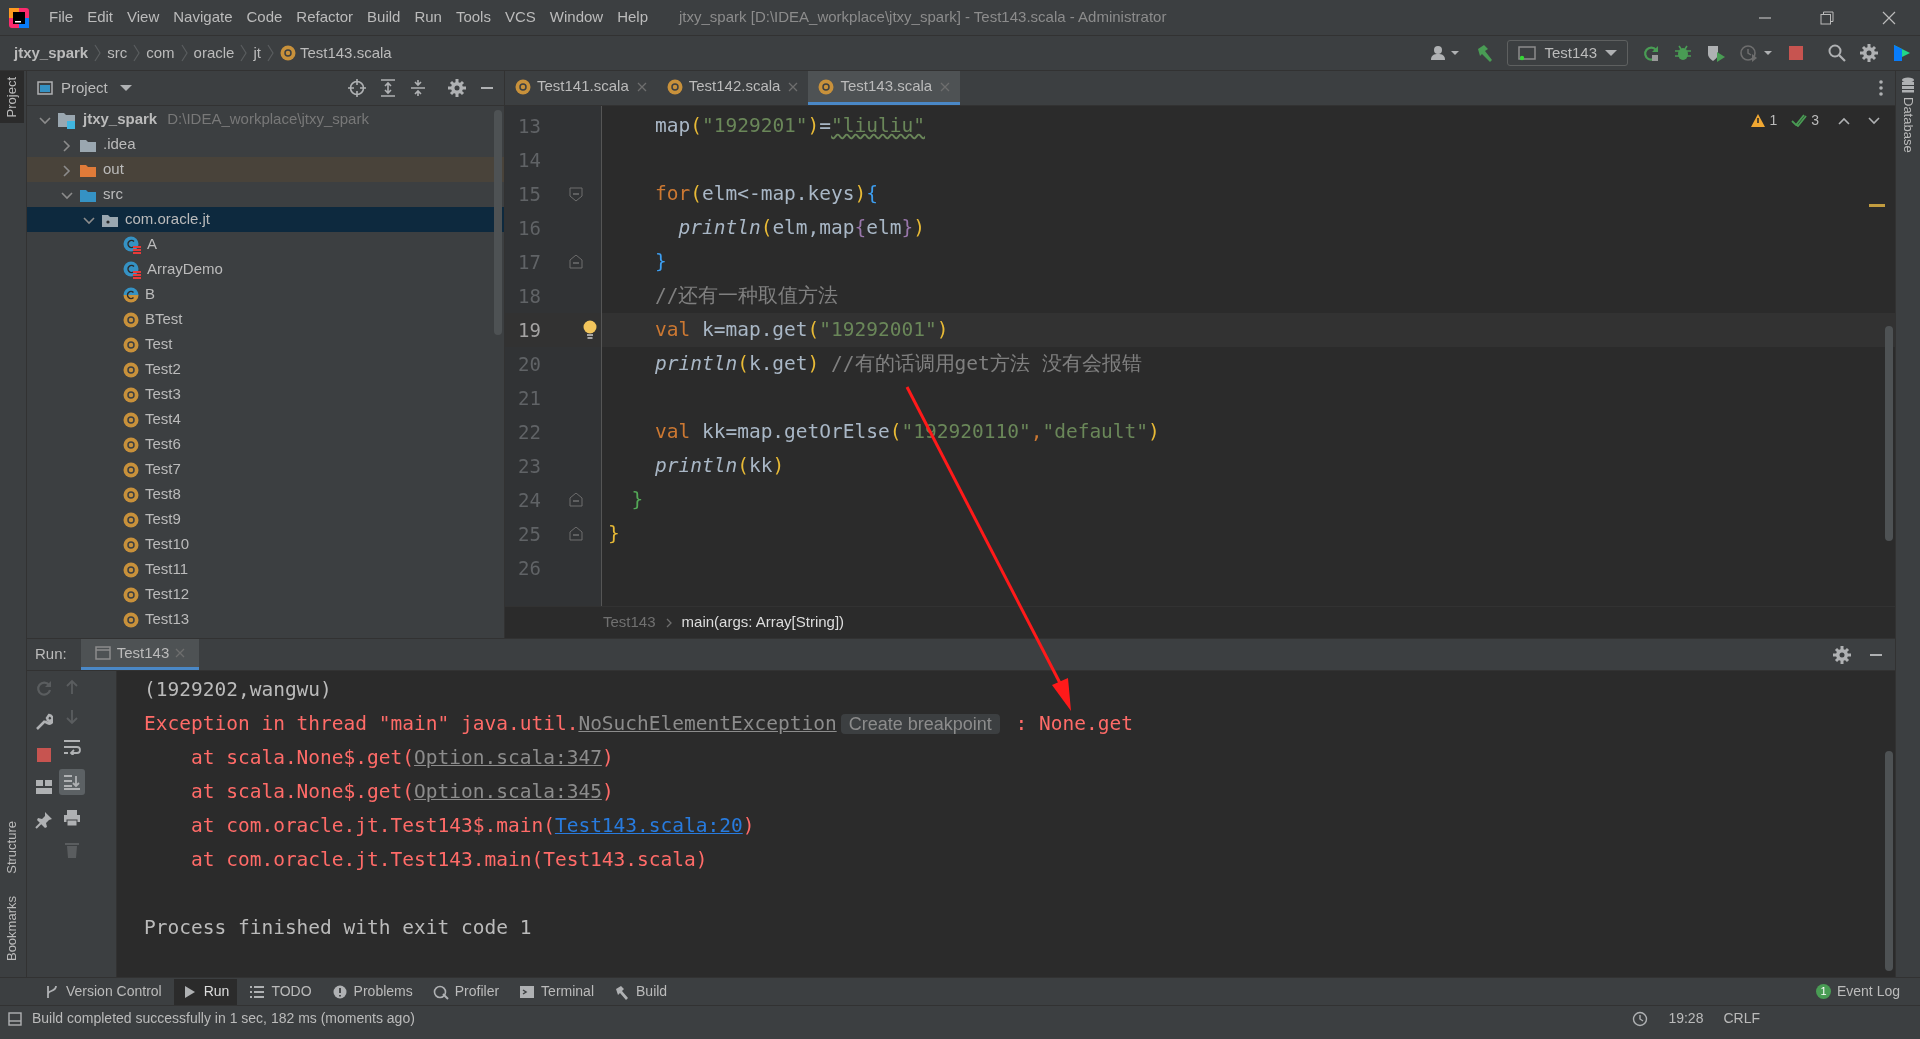 Image resolution: width=1920 pixels, height=1039 pixels. I want to click on tool-window-button: Run, so click(205, 991).